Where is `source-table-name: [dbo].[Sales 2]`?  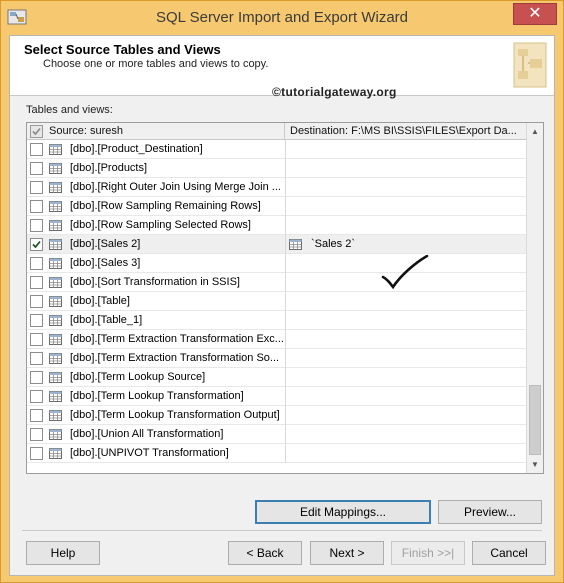 source-table-name: [dbo].[Sales 2] is located at coordinates (105, 244).